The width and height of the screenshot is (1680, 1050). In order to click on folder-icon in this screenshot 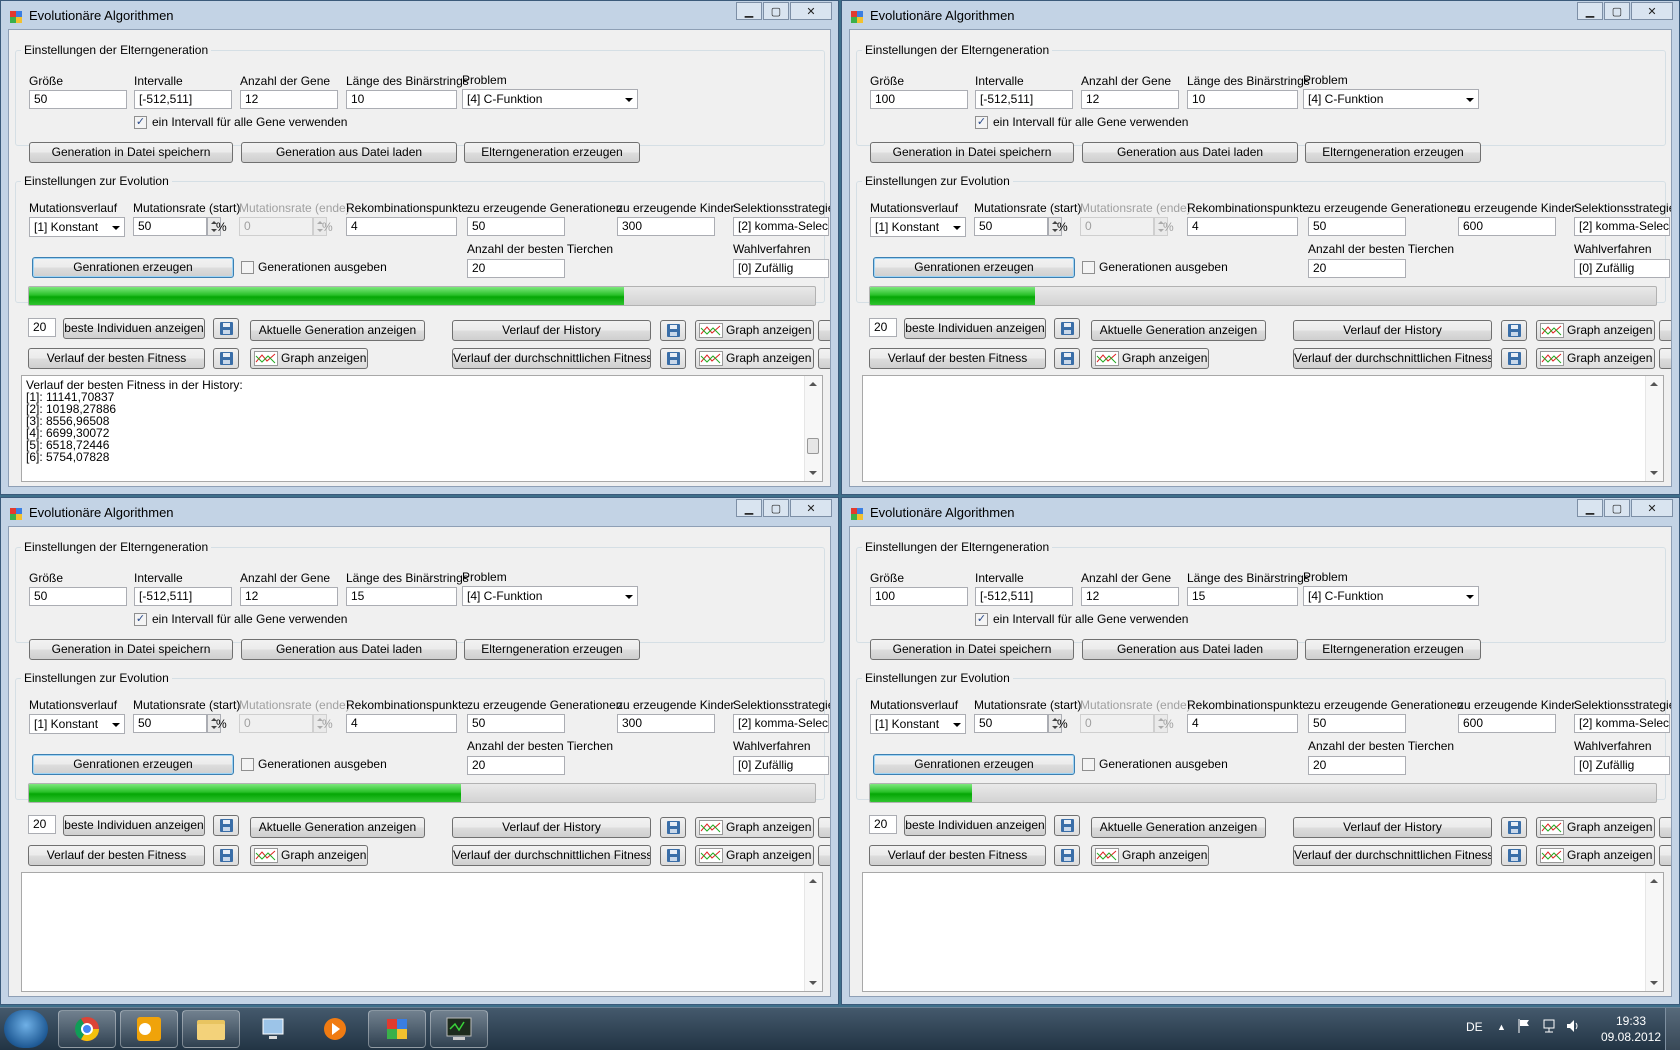, I will do `click(211, 1029)`.